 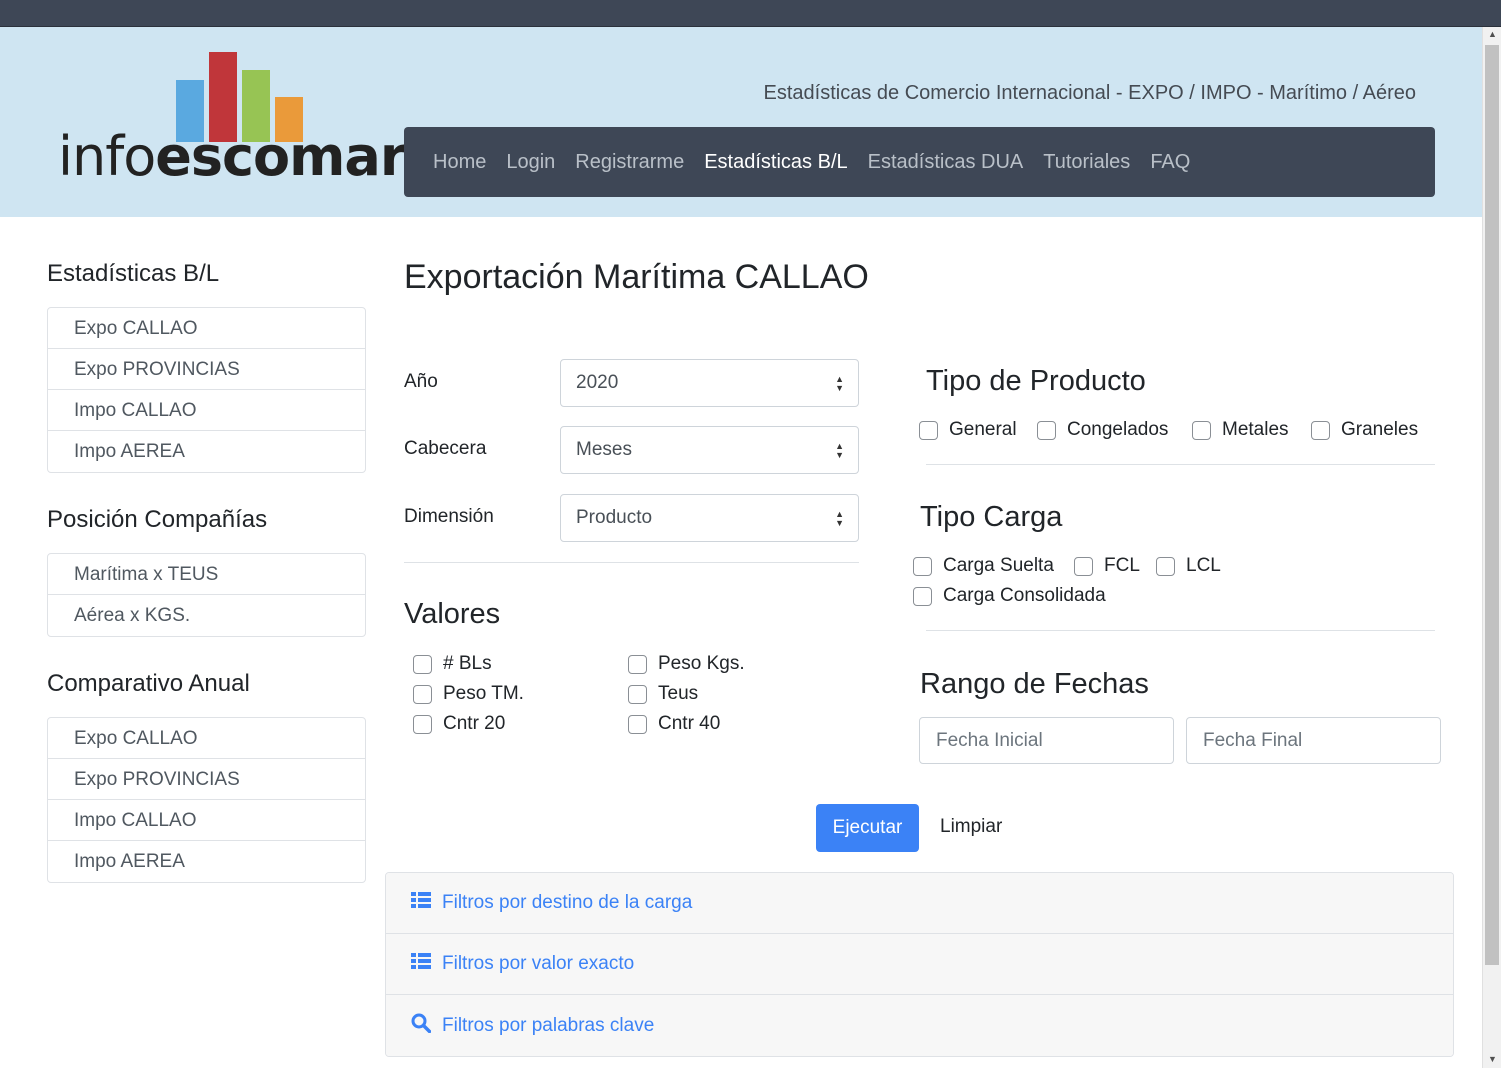 I want to click on tipo-carga-title: Tipo Carga, so click(x=991, y=517).